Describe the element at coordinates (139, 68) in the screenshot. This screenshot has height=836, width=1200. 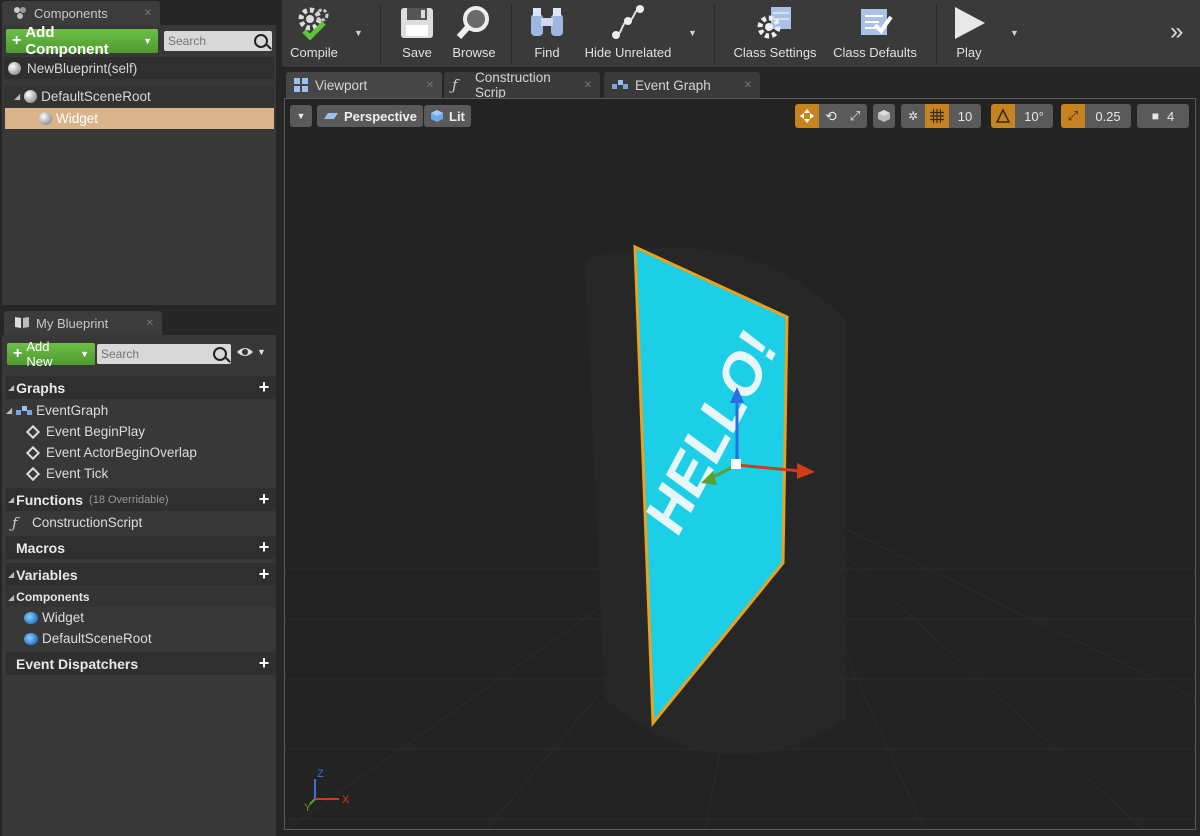
I see `self-item: NewBlueprint(self)` at that location.